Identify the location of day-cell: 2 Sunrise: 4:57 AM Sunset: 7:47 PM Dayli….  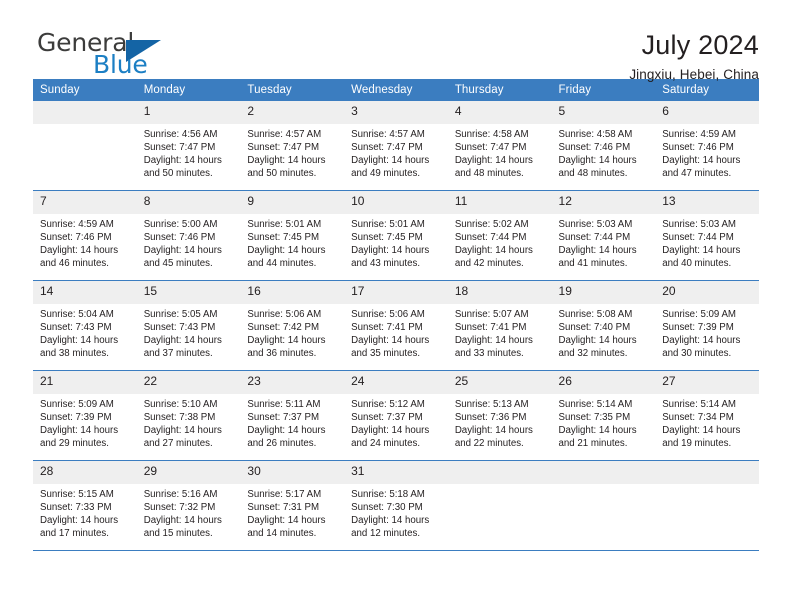
(292, 146).